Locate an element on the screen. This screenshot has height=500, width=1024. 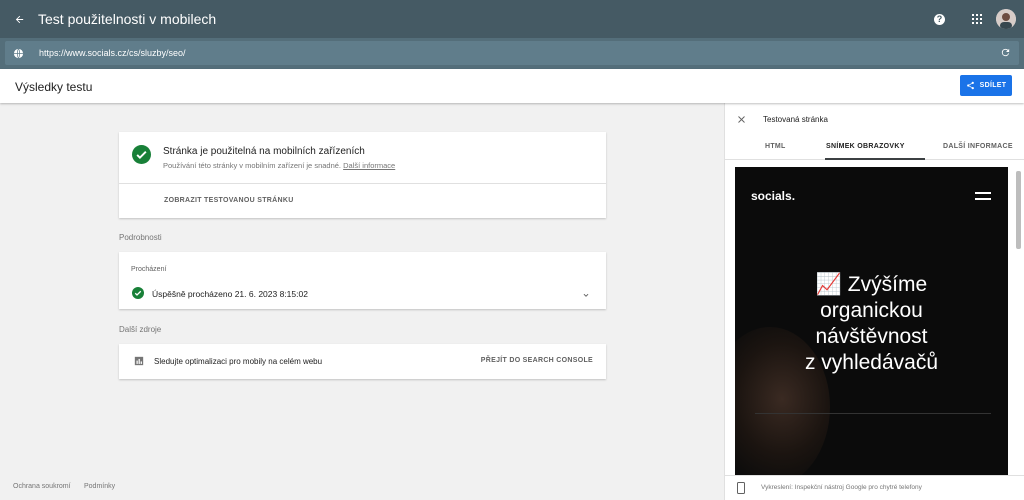
back-button is located at coordinates (19, 19).